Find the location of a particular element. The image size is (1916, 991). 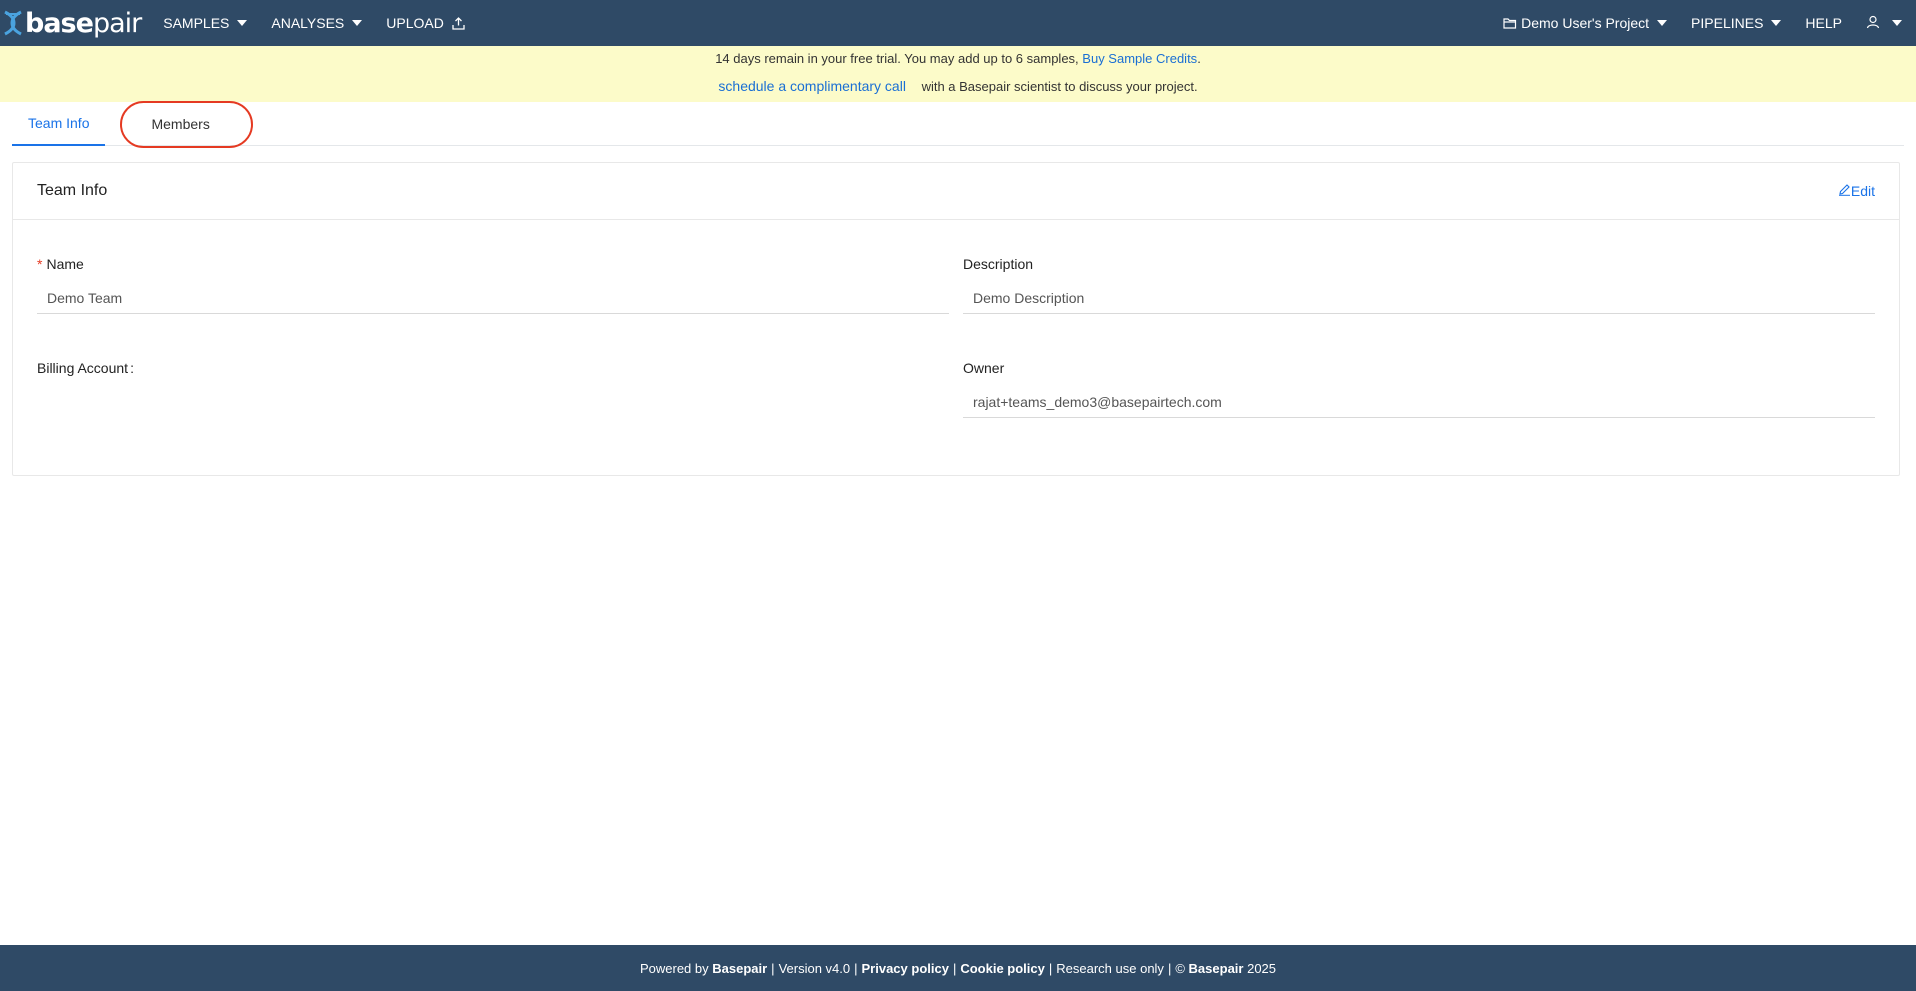

user-icon is located at coordinates (1873, 23).